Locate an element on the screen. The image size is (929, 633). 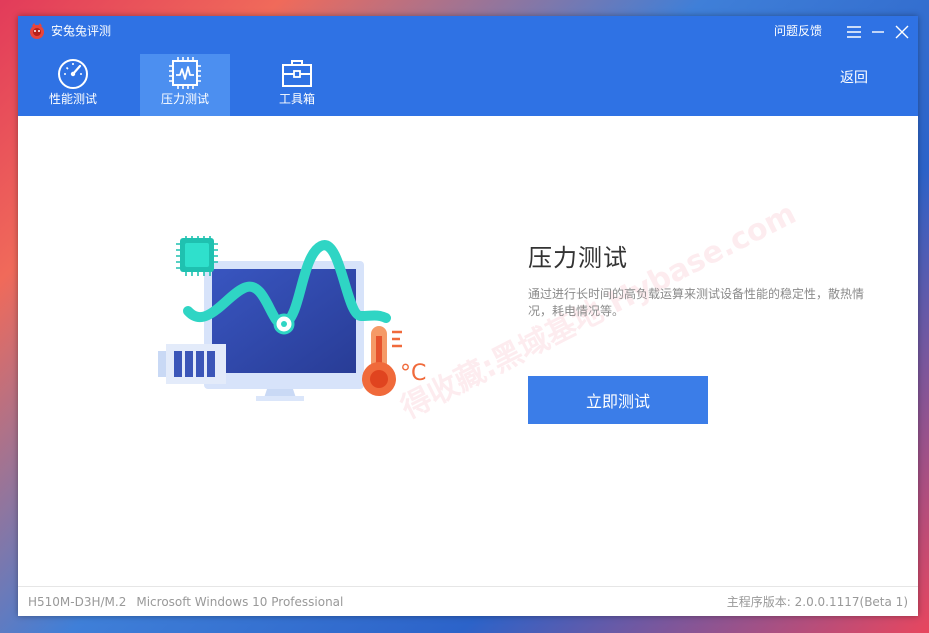
feedback-link: 问题反馈 is located at coordinates (798, 31).